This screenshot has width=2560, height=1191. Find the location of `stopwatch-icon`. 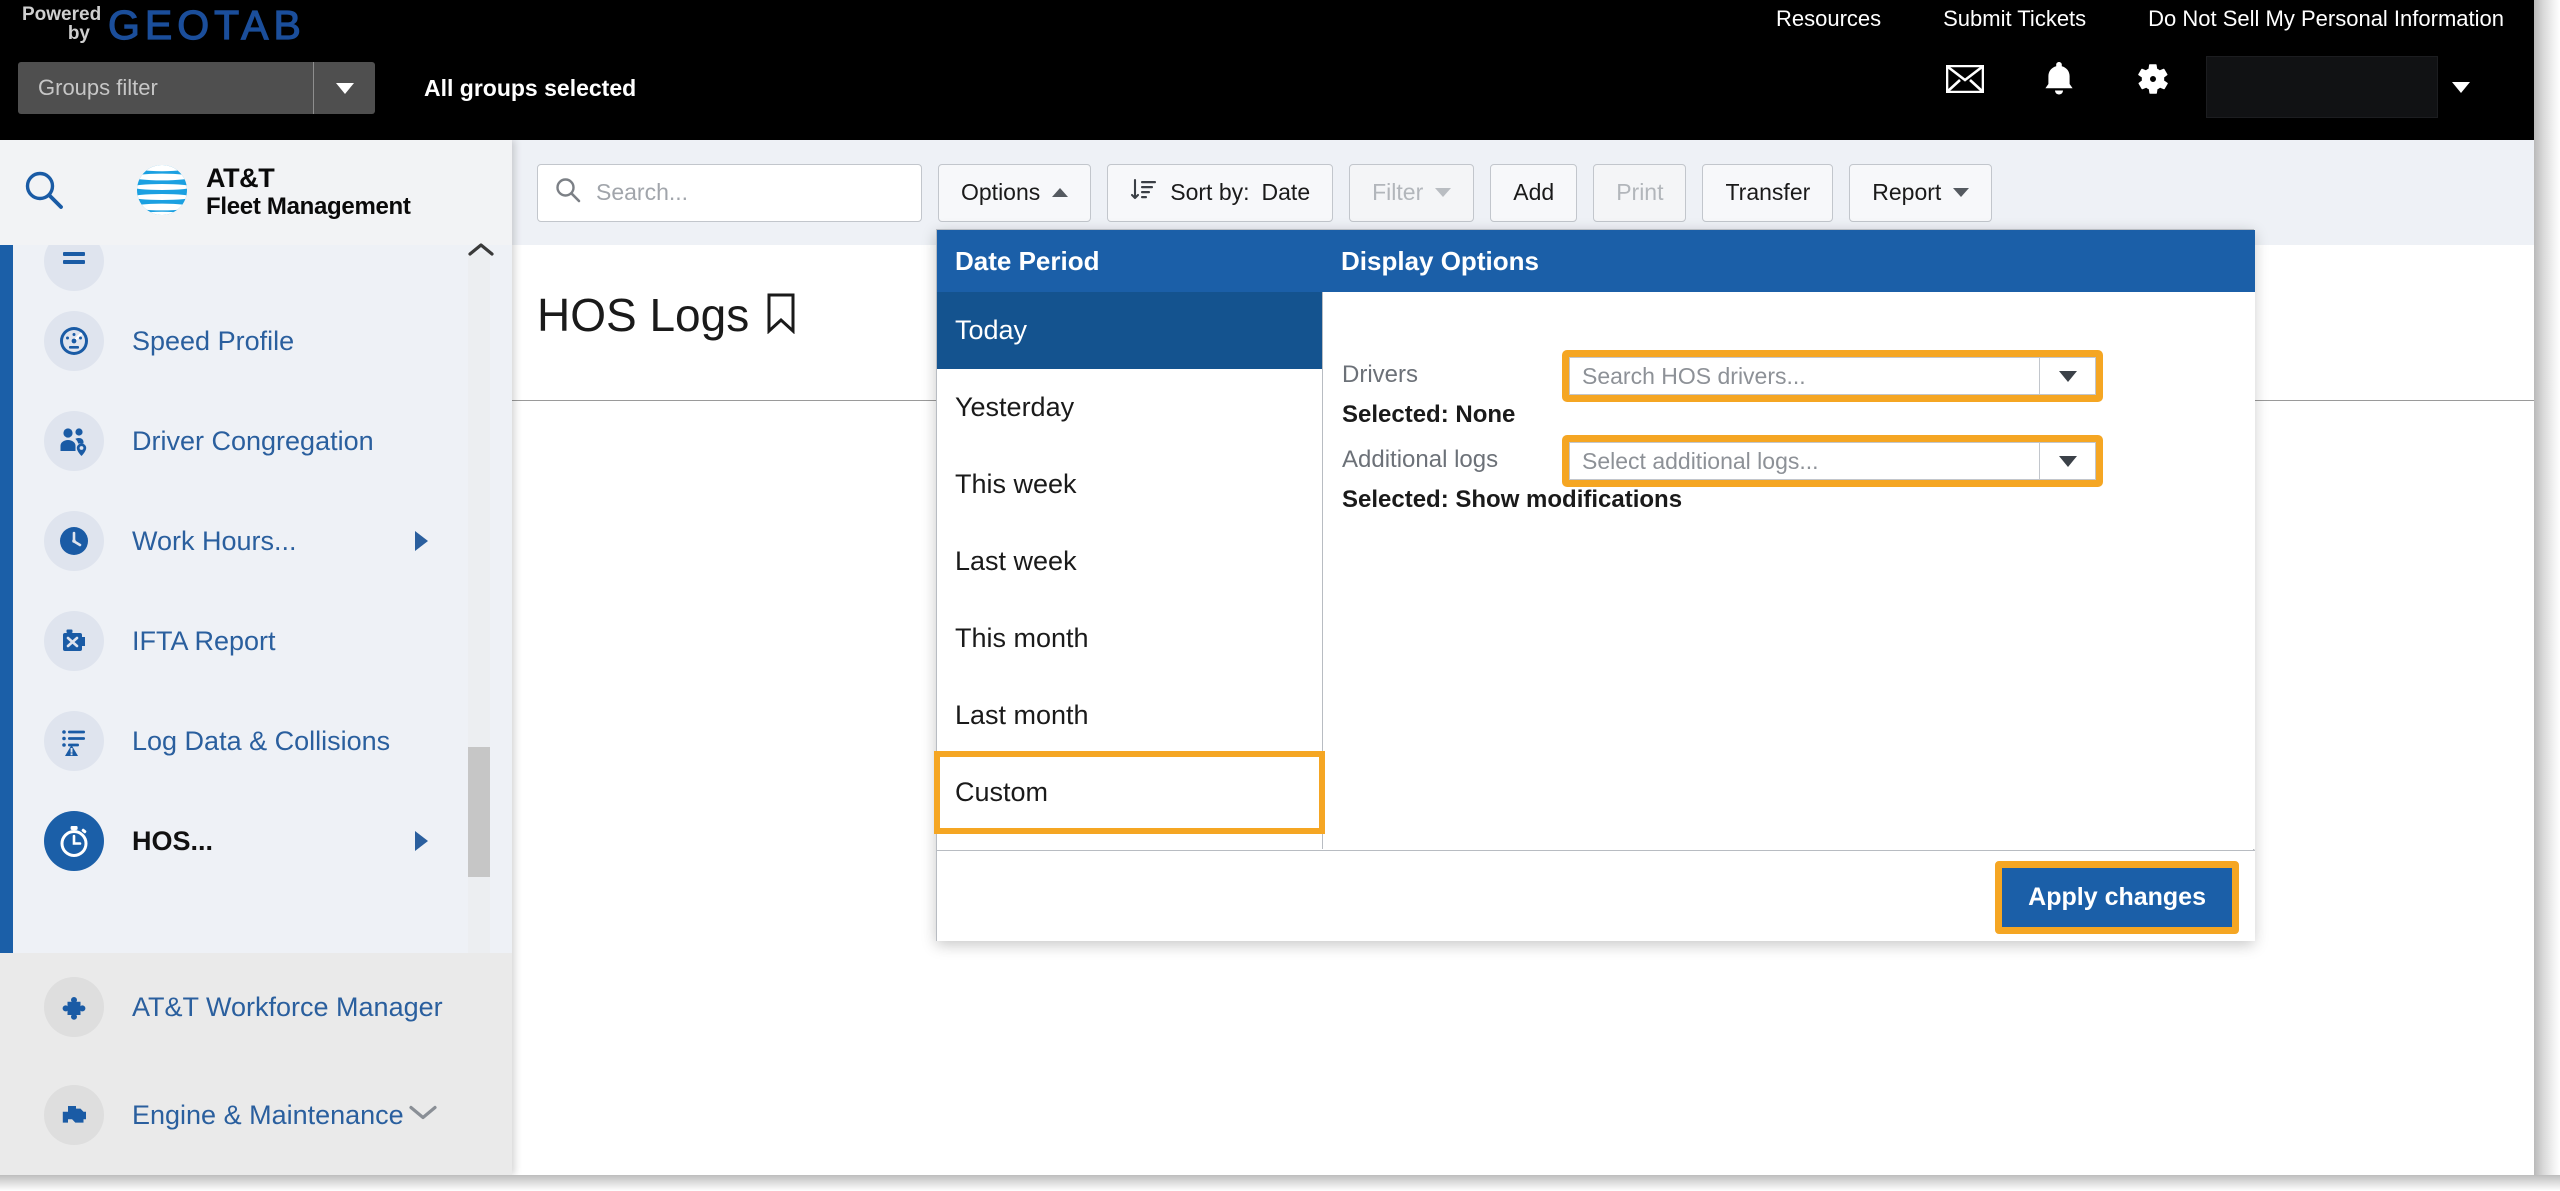

stopwatch-icon is located at coordinates (74, 841).